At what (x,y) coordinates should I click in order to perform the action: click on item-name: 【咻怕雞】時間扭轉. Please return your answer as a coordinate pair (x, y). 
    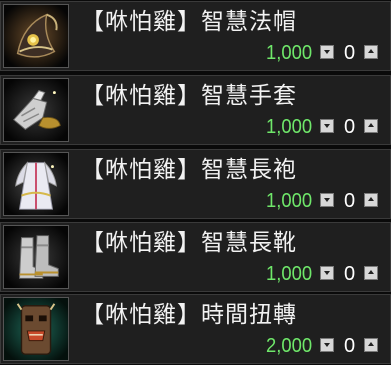
    Looking at the image, I should click on (189, 315).